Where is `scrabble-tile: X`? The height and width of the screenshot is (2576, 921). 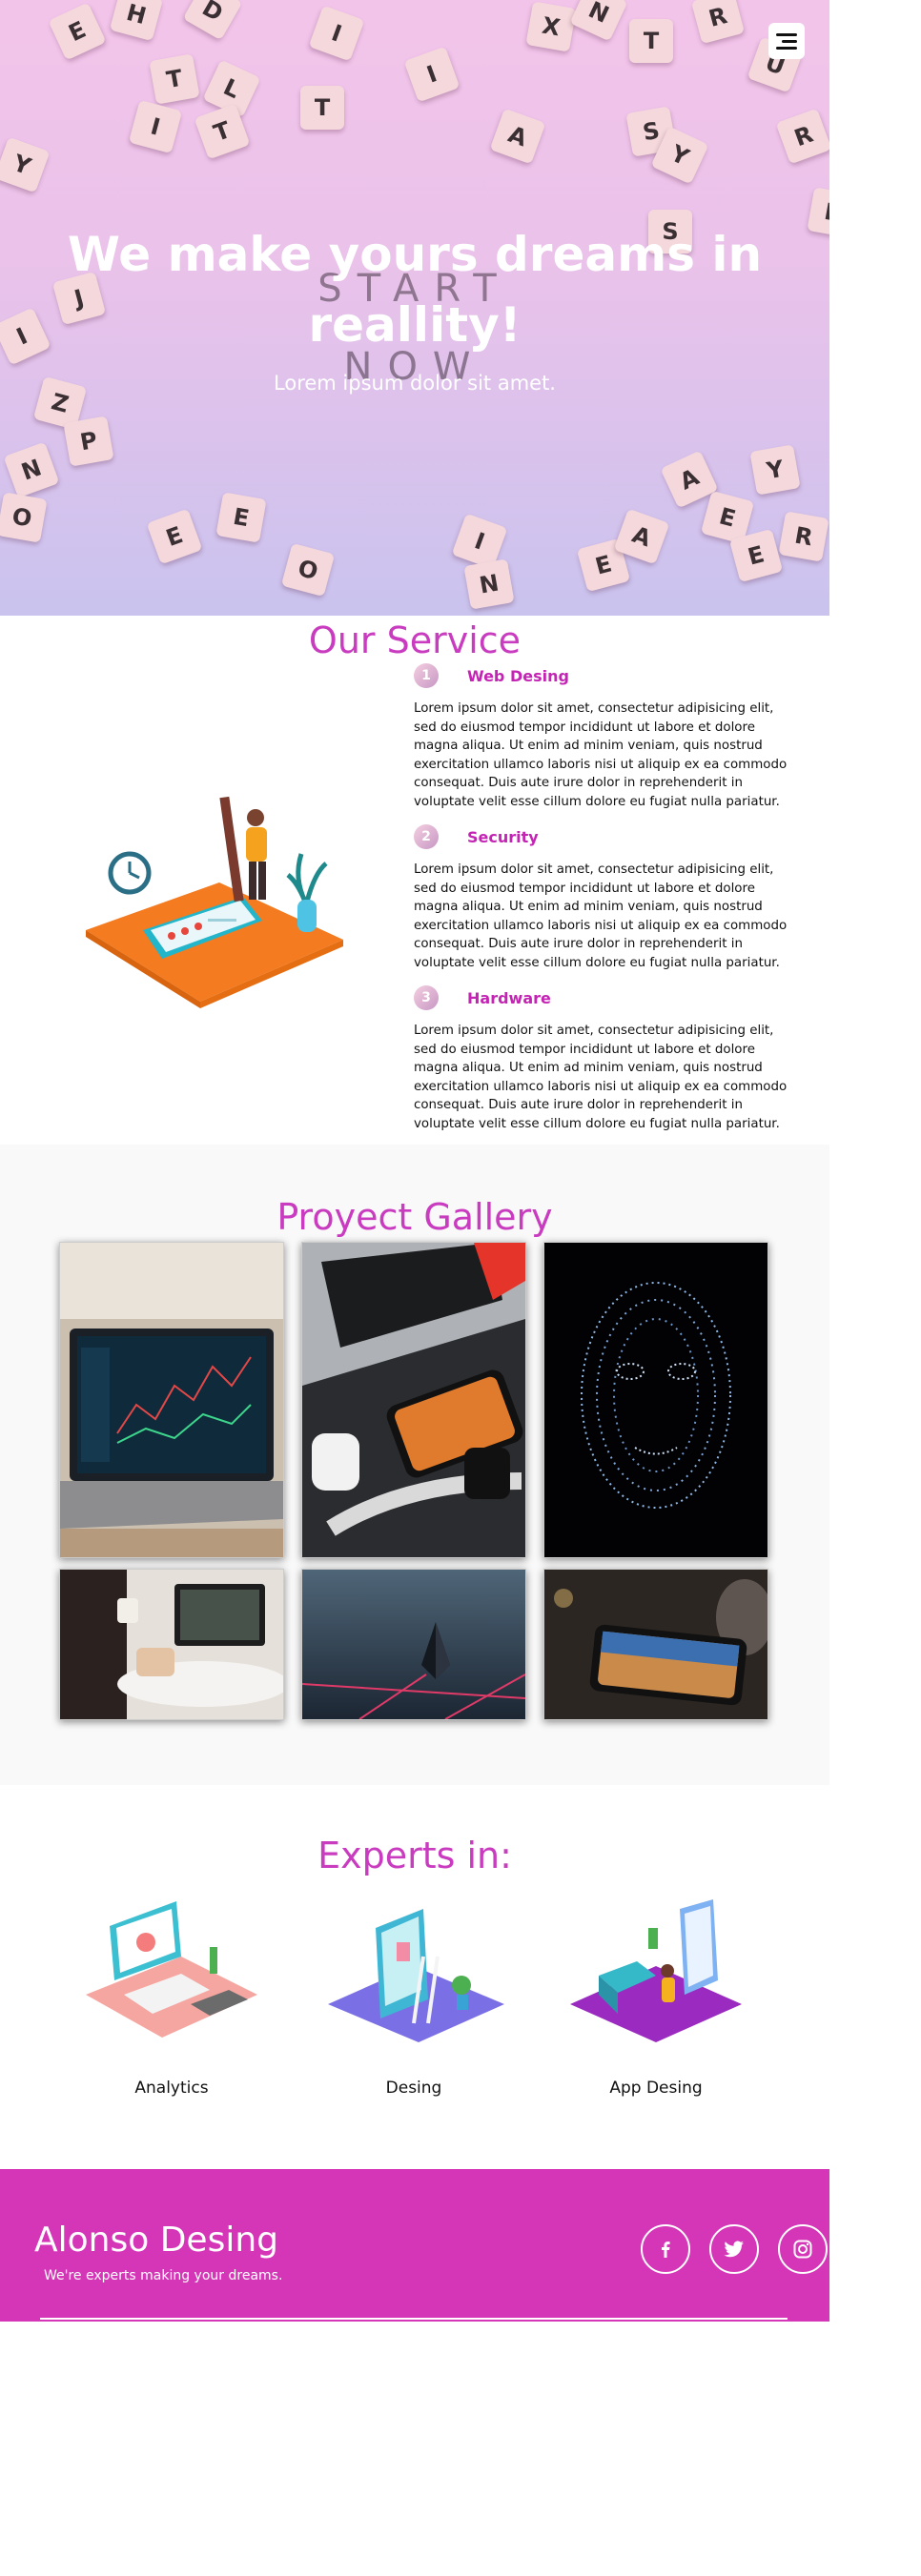
scrabble-tile: X is located at coordinates (551, 27).